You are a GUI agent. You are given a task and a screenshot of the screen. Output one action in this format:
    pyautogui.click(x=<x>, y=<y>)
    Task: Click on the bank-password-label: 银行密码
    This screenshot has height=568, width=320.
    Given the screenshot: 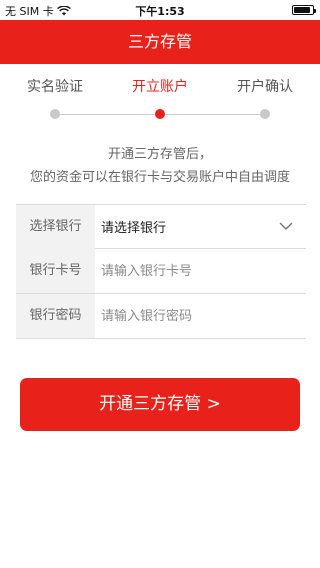 What is the action you would take?
    pyautogui.click(x=55, y=316)
    